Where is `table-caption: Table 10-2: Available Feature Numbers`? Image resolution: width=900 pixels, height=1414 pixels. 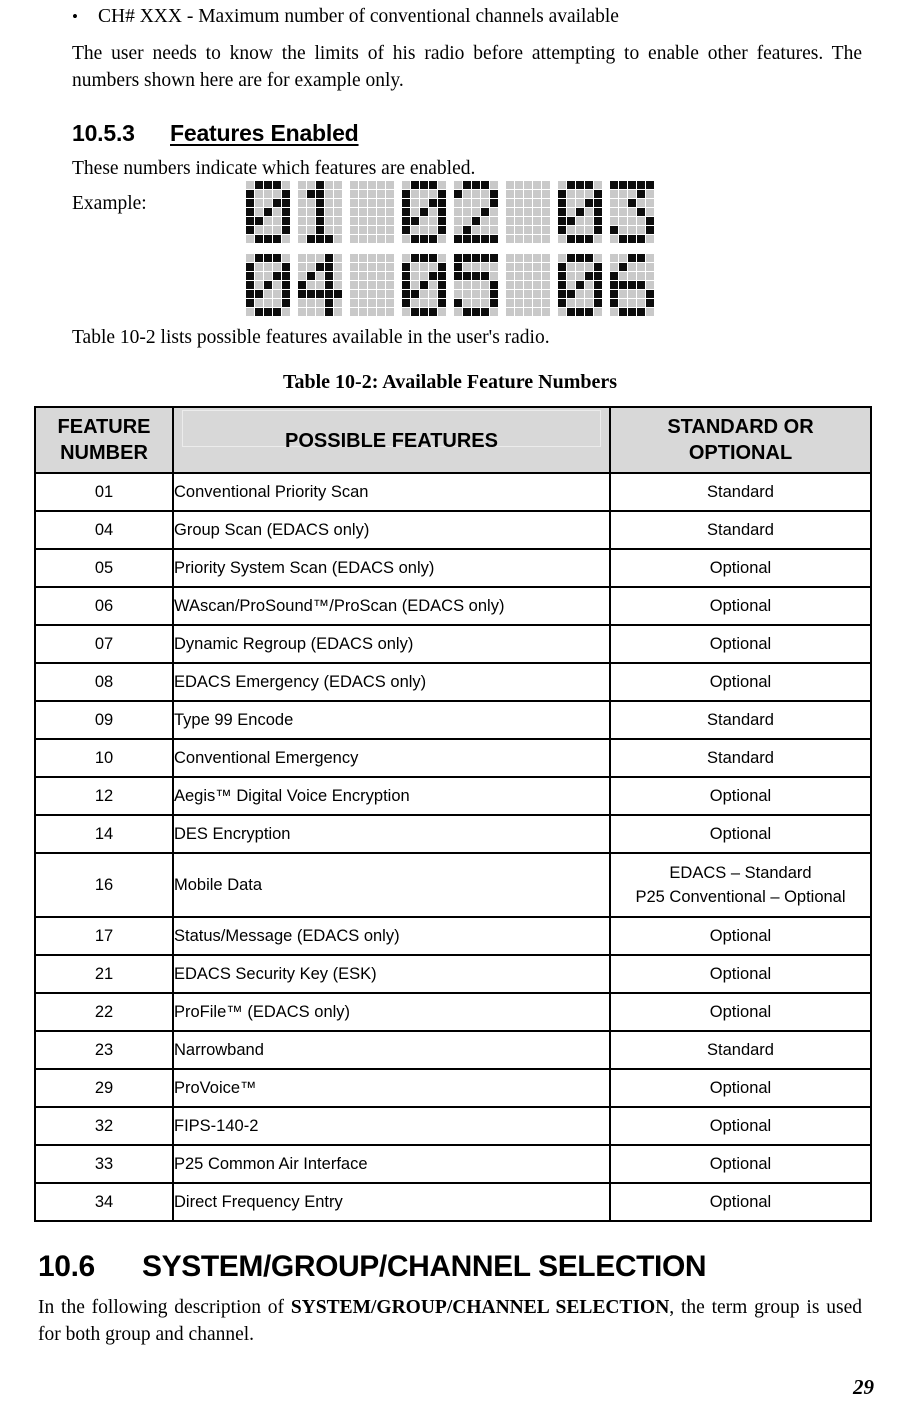 table-caption: Table 10-2: Available Feature Numbers is located at coordinates (450, 382).